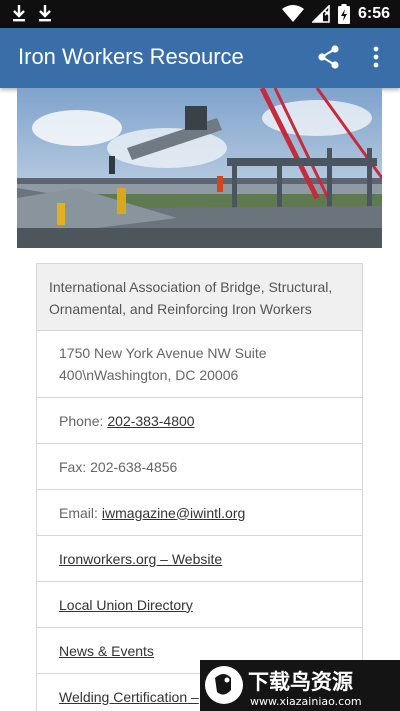 The width and height of the screenshot is (400, 711). What do you see at coordinates (140, 559) in the screenshot?
I see `website-link: Ironworkers.org – Website` at bounding box center [140, 559].